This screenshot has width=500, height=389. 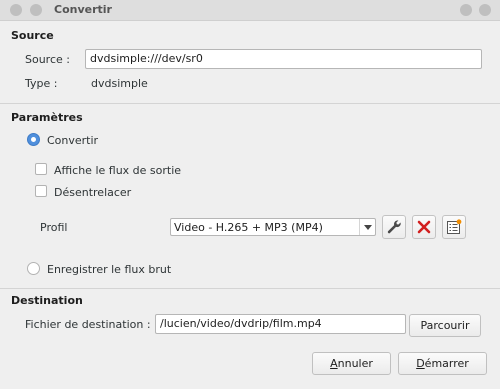 What do you see at coordinates (16, 10) in the screenshot?
I see `window-close-dot-icon` at bounding box center [16, 10].